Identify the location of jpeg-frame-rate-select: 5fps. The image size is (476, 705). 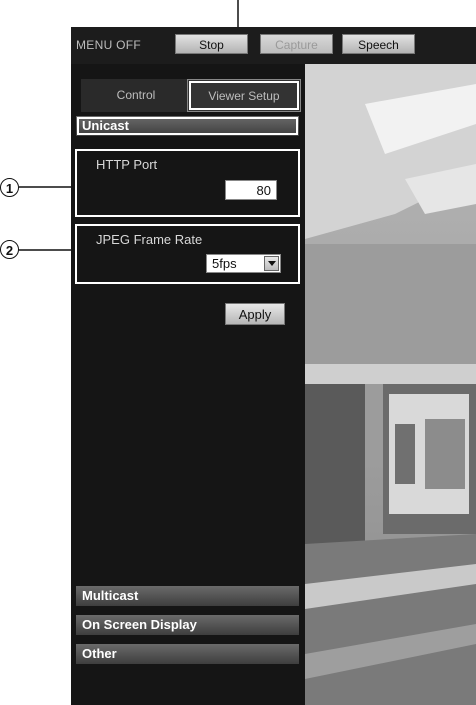
(243, 263).